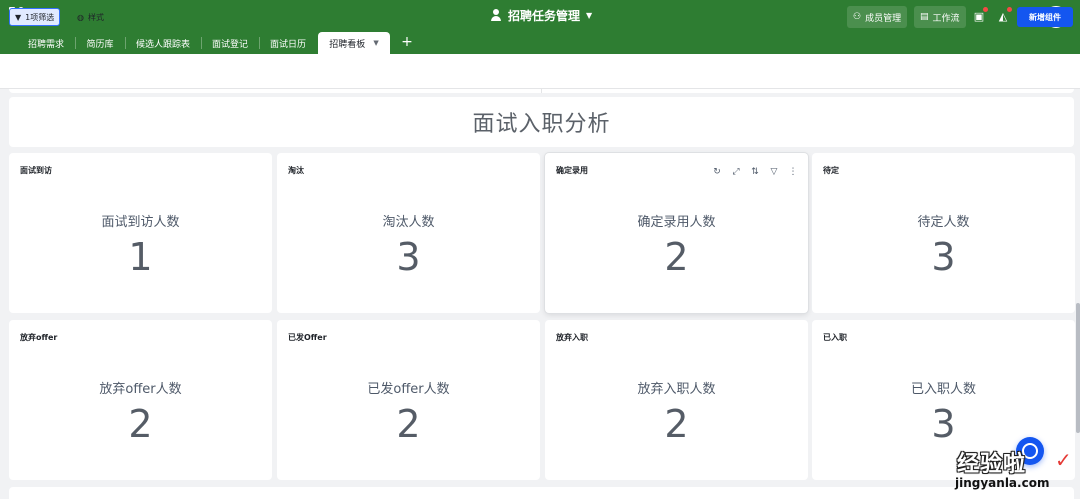 The width and height of the screenshot is (1080, 499). Describe the element at coordinates (1063, 460) in the screenshot. I see `check-icon: ✓` at that location.